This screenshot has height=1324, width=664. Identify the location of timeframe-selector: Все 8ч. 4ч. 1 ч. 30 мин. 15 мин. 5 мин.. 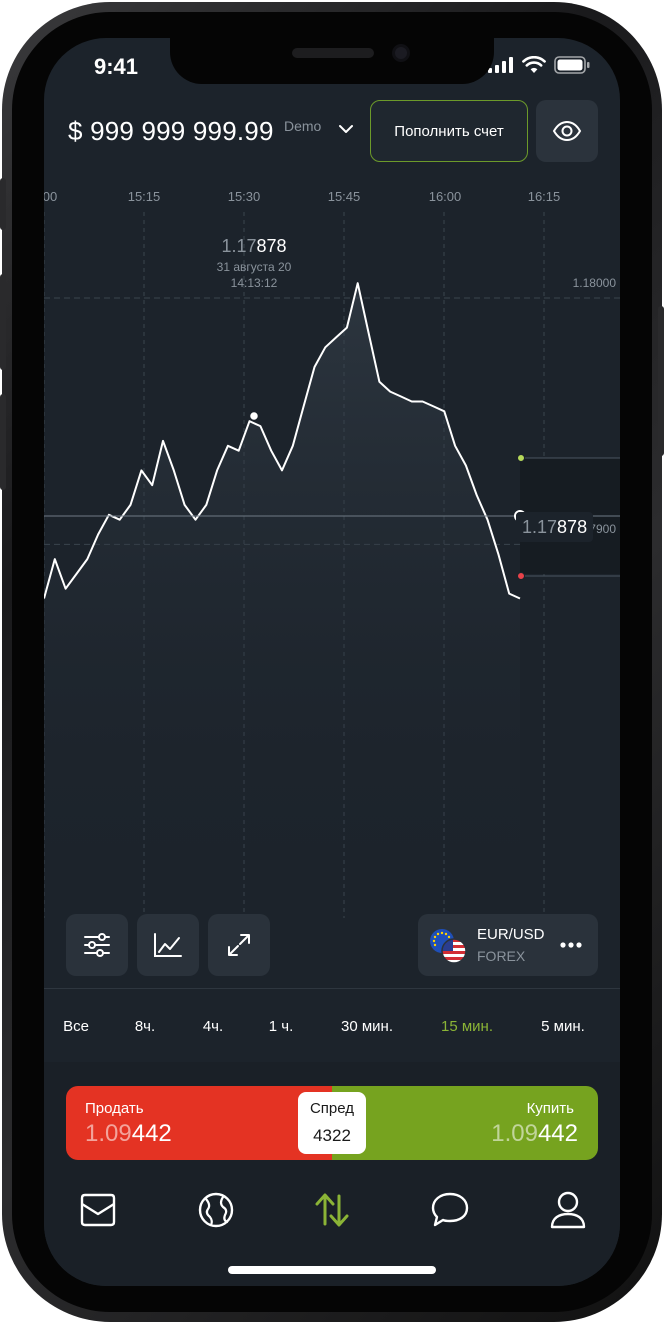
(332, 1026).